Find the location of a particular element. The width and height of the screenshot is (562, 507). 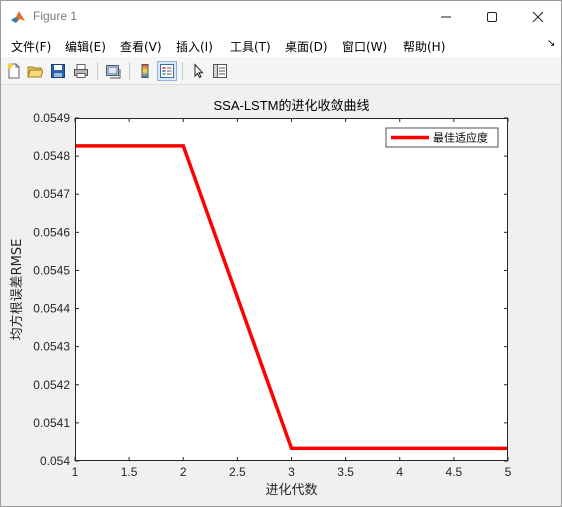

property-inspector-button is located at coordinates (220, 71).